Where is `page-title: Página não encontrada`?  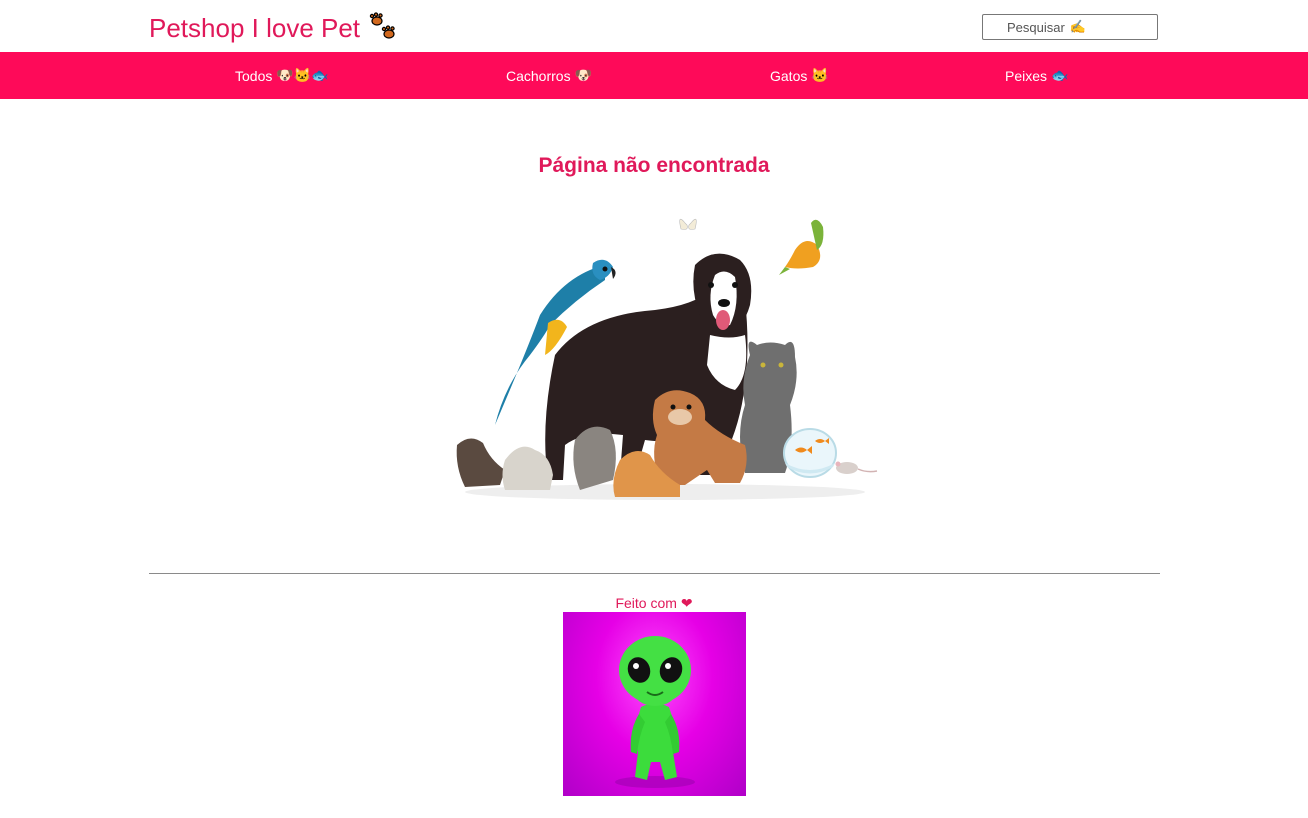 page-title: Página não encontrada is located at coordinates (654, 165).